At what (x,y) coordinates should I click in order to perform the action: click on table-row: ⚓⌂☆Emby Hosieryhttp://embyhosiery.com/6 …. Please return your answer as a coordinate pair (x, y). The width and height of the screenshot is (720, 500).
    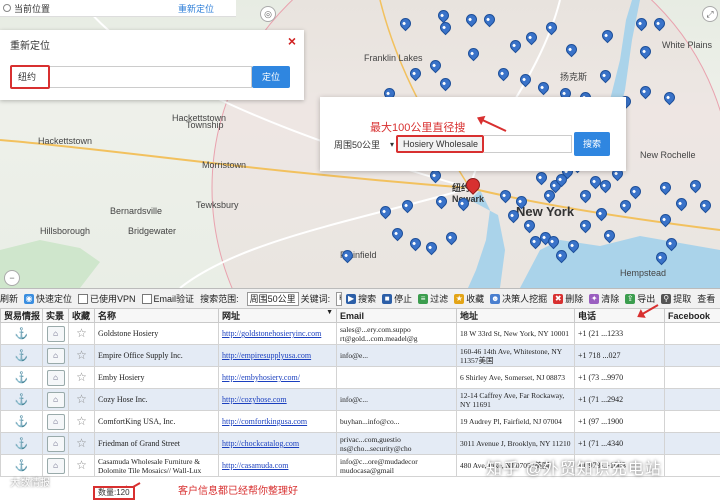
    Looking at the image, I should click on (360, 378).